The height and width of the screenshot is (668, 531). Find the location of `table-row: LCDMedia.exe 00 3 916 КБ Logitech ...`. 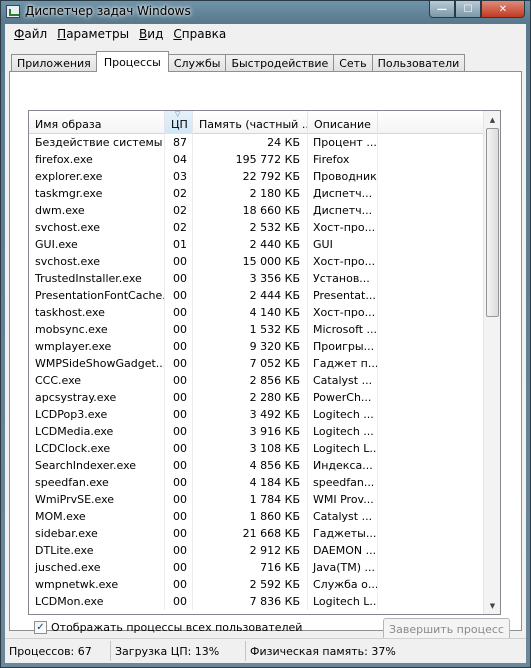

table-row: LCDMedia.exe 00 3 916 КБ Logitech ... is located at coordinates (256, 431).